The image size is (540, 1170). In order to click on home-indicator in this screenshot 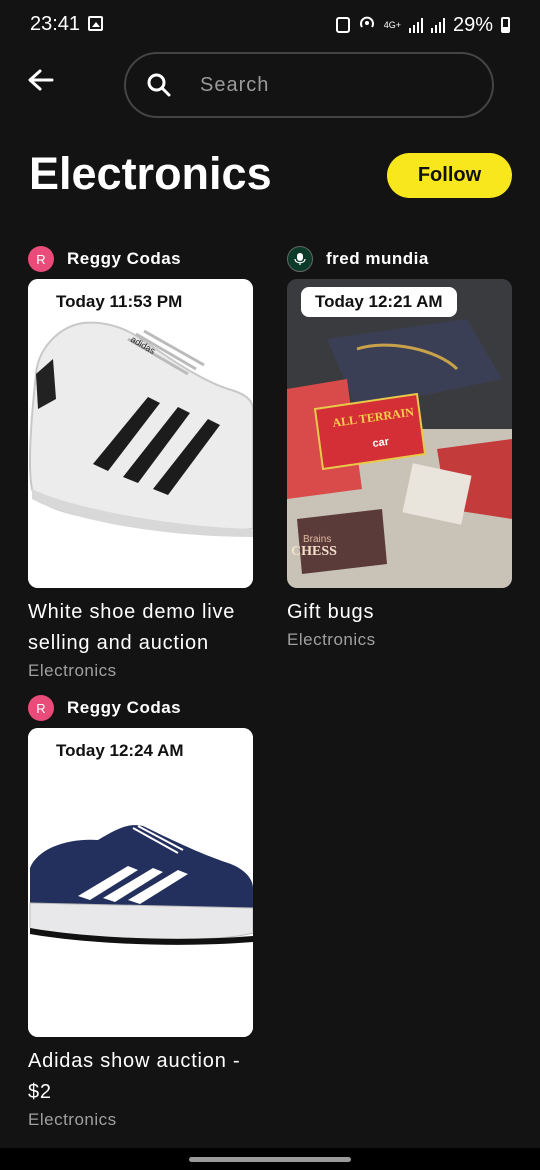, I will do `click(270, 1159)`.